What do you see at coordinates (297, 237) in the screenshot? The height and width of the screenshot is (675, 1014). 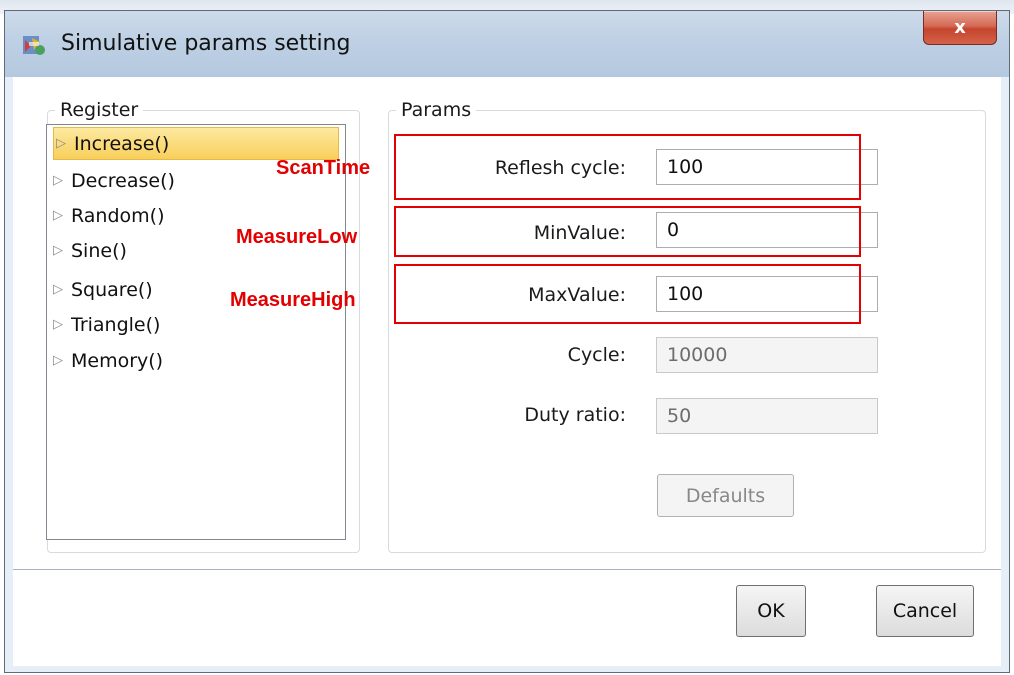 I see `annotation-label-measurelow: MeasureLow` at bounding box center [297, 237].